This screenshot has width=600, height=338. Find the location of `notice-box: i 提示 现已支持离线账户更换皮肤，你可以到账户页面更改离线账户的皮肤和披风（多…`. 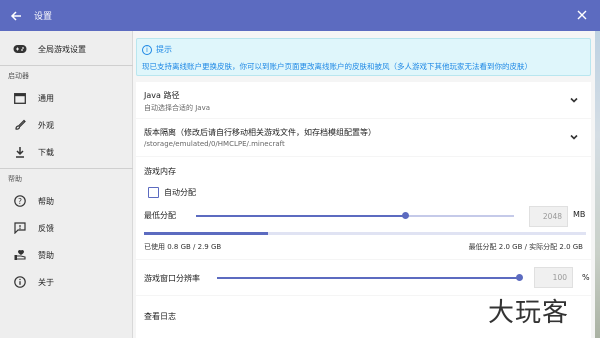

notice-box: i 提示 现已支持离线账户更换皮肤，你可以到账户页面更改离线账户的皮肤和披风（多… is located at coordinates (363, 57).